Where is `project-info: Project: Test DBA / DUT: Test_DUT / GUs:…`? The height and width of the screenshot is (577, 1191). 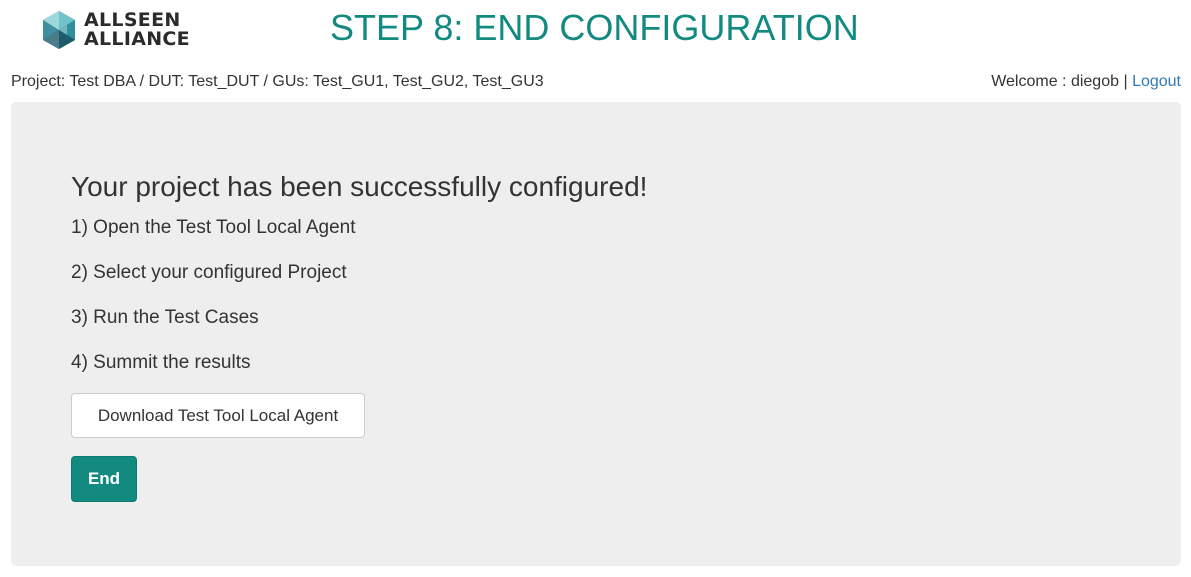 project-info: Project: Test DBA / DUT: Test_DUT / GUs:… is located at coordinates (277, 81).